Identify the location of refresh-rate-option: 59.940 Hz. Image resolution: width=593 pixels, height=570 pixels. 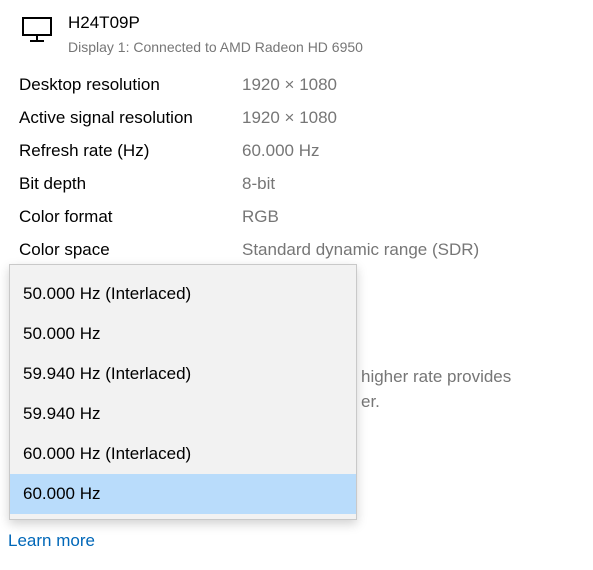
(183, 414).